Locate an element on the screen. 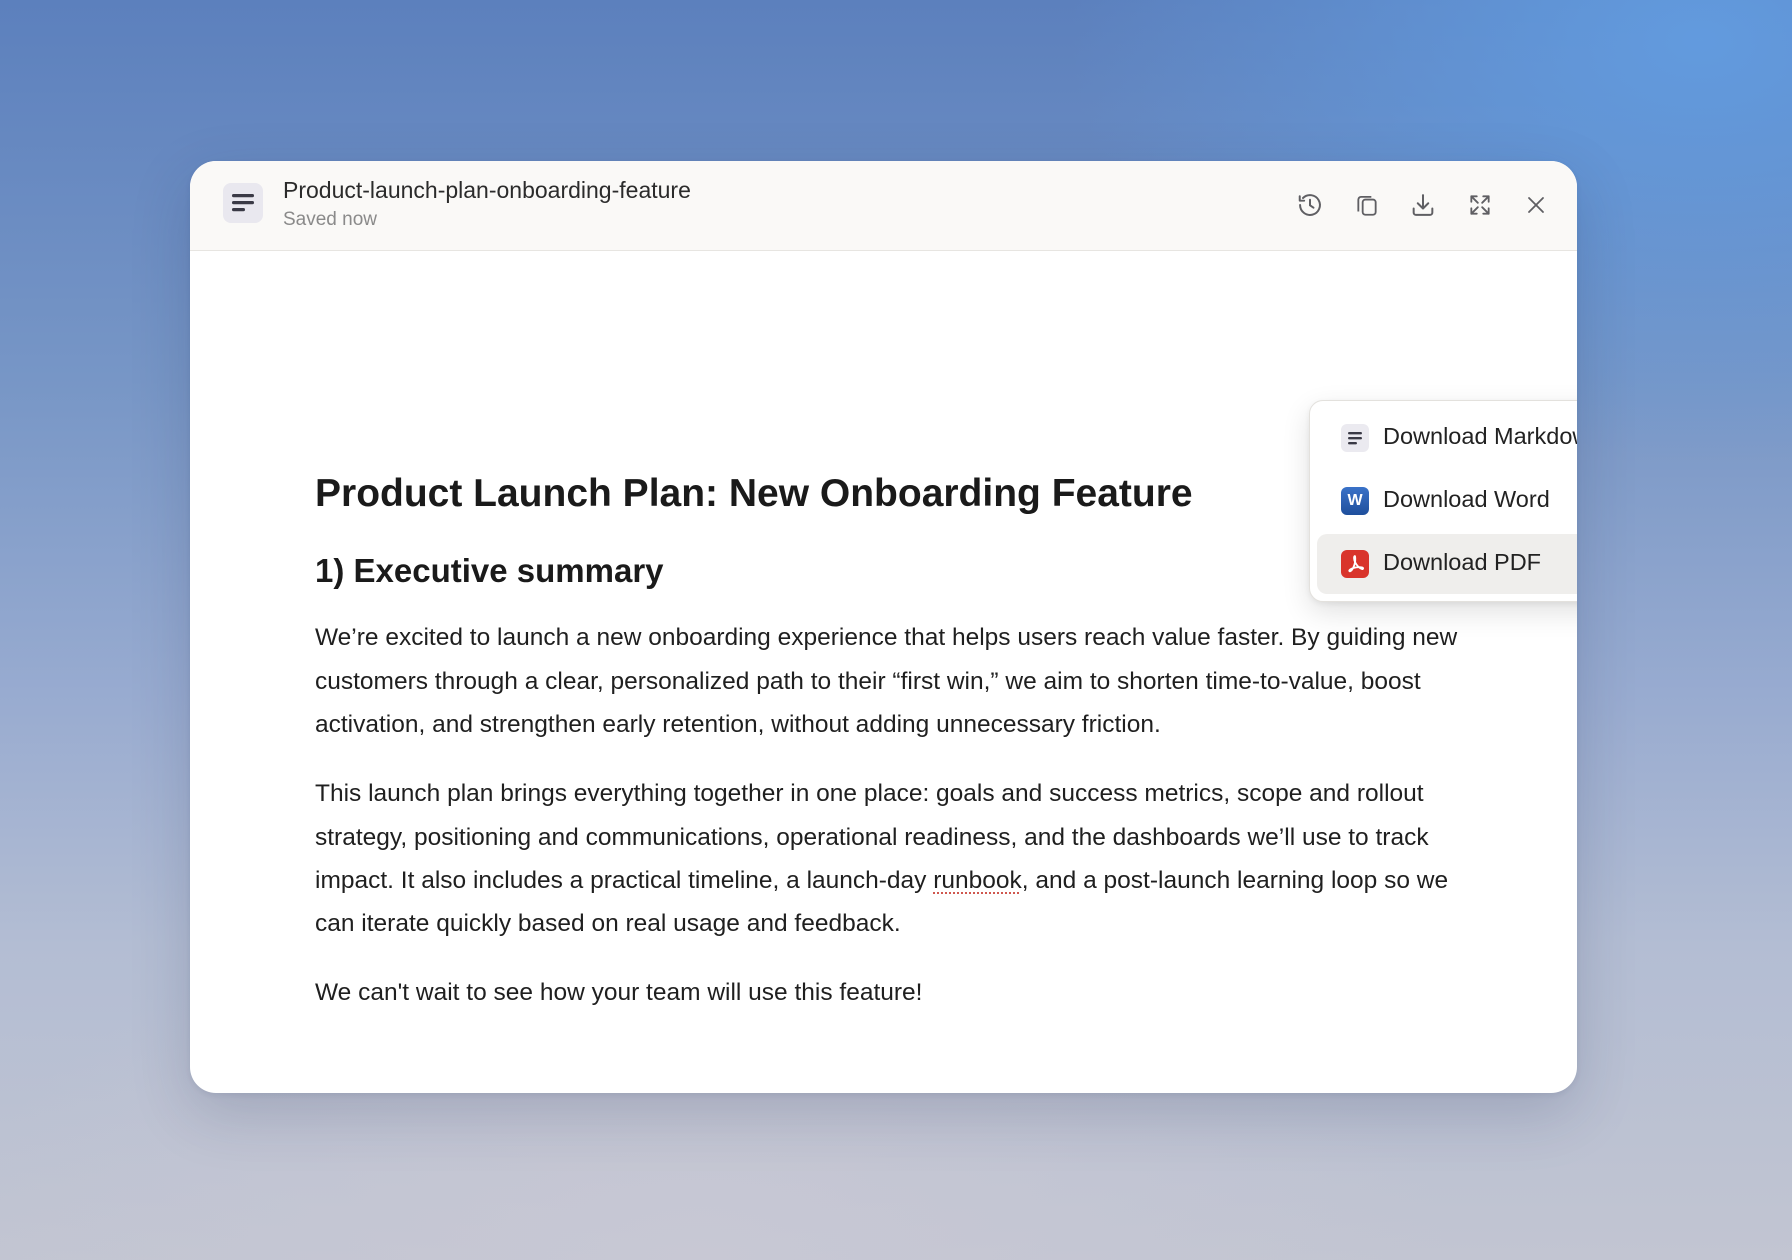  history-icon is located at coordinates (1309, 205).